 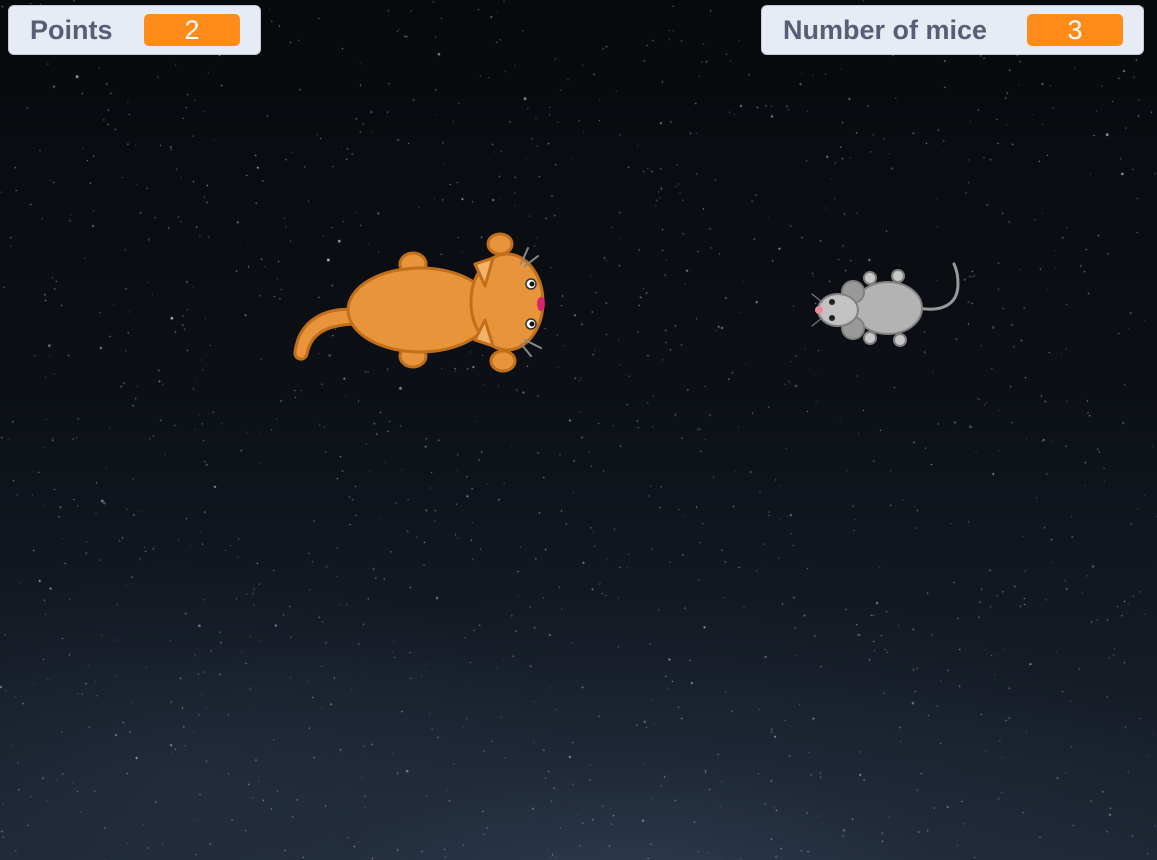 What do you see at coordinates (885, 29) in the screenshot?
I see `mice-count-label: Number of mice` at bounding box center [885, 29].